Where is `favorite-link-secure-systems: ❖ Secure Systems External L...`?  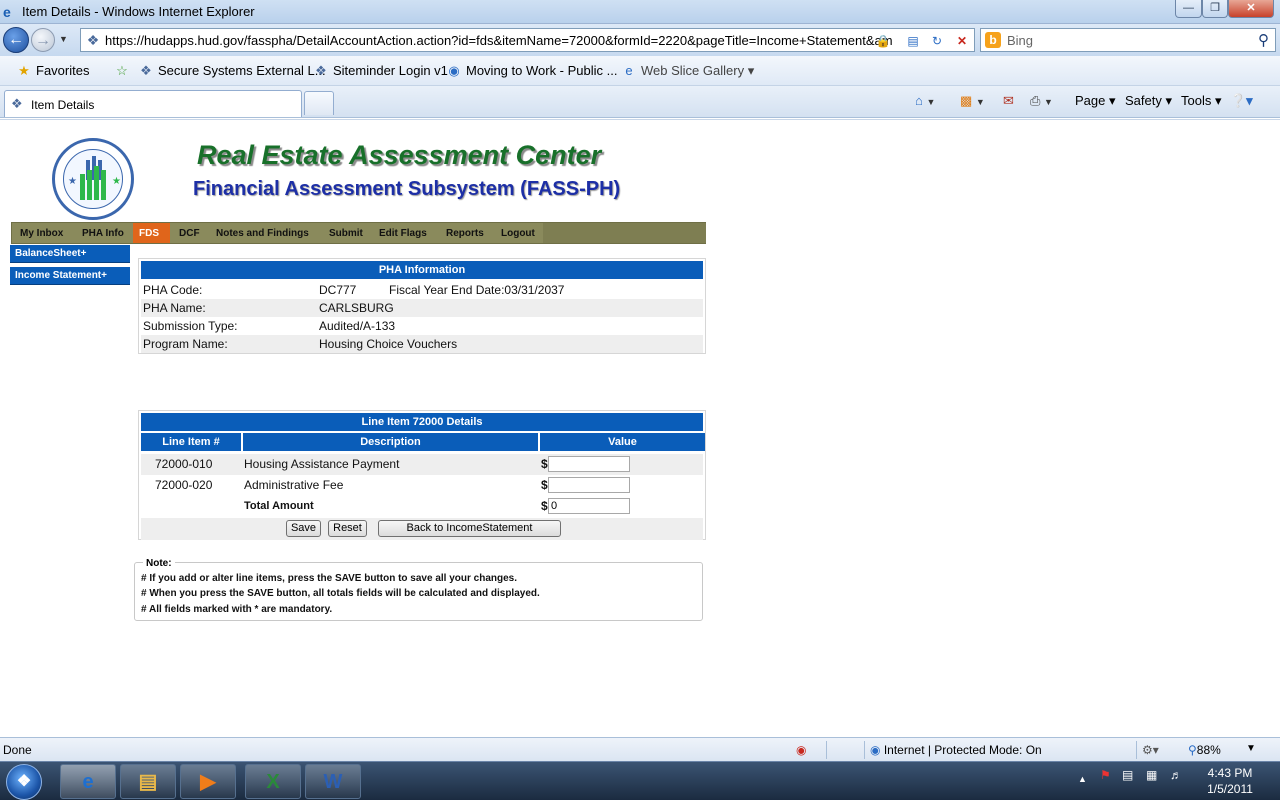 favorite-link-secure-systems: ❖ Secure Systems External L... is located at coordinates (231, 71).